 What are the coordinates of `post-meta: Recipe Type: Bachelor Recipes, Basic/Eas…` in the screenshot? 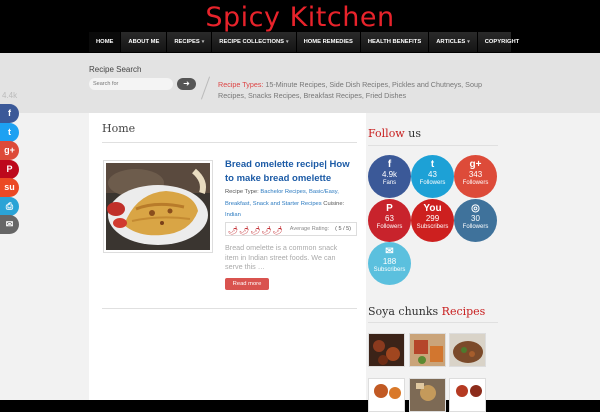 It's located at (292, 204).